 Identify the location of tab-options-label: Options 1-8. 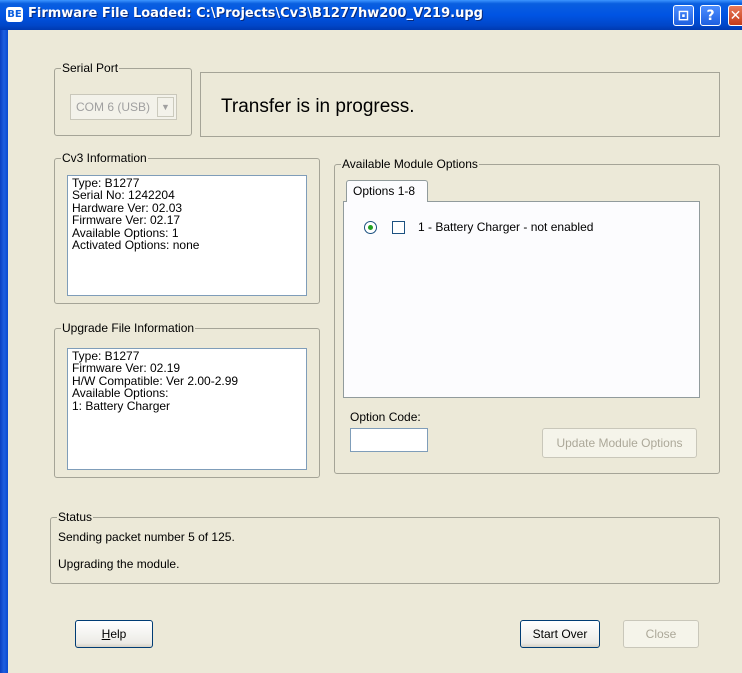
(384, 191).